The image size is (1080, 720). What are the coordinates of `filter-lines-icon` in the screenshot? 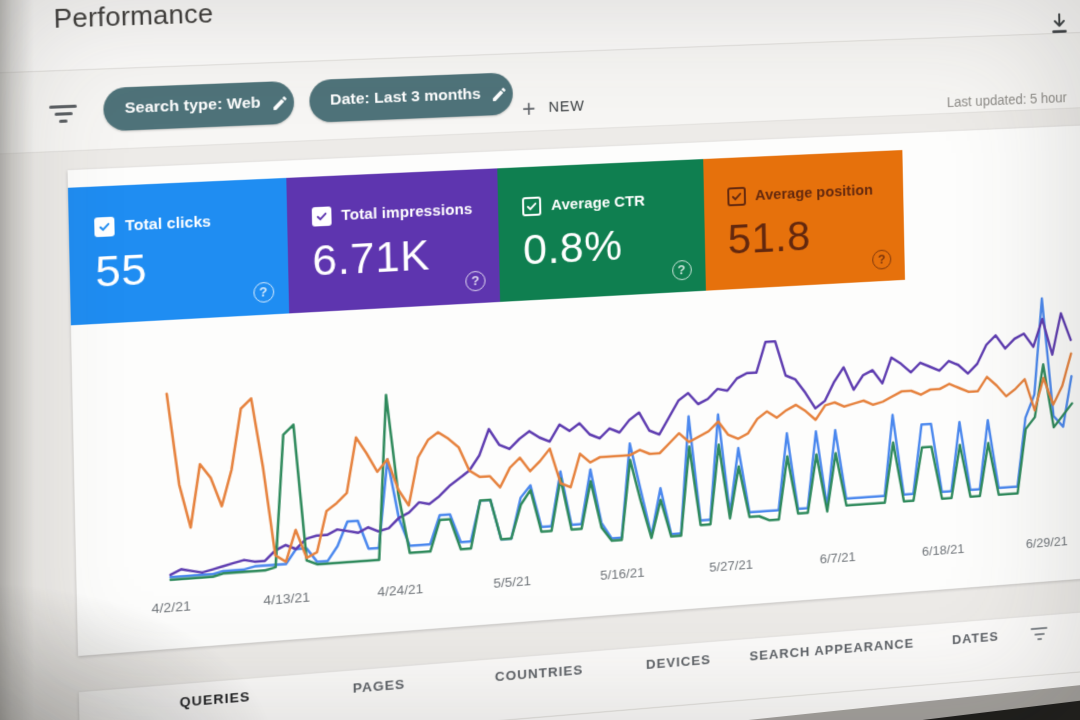 It's located at (63, 115).